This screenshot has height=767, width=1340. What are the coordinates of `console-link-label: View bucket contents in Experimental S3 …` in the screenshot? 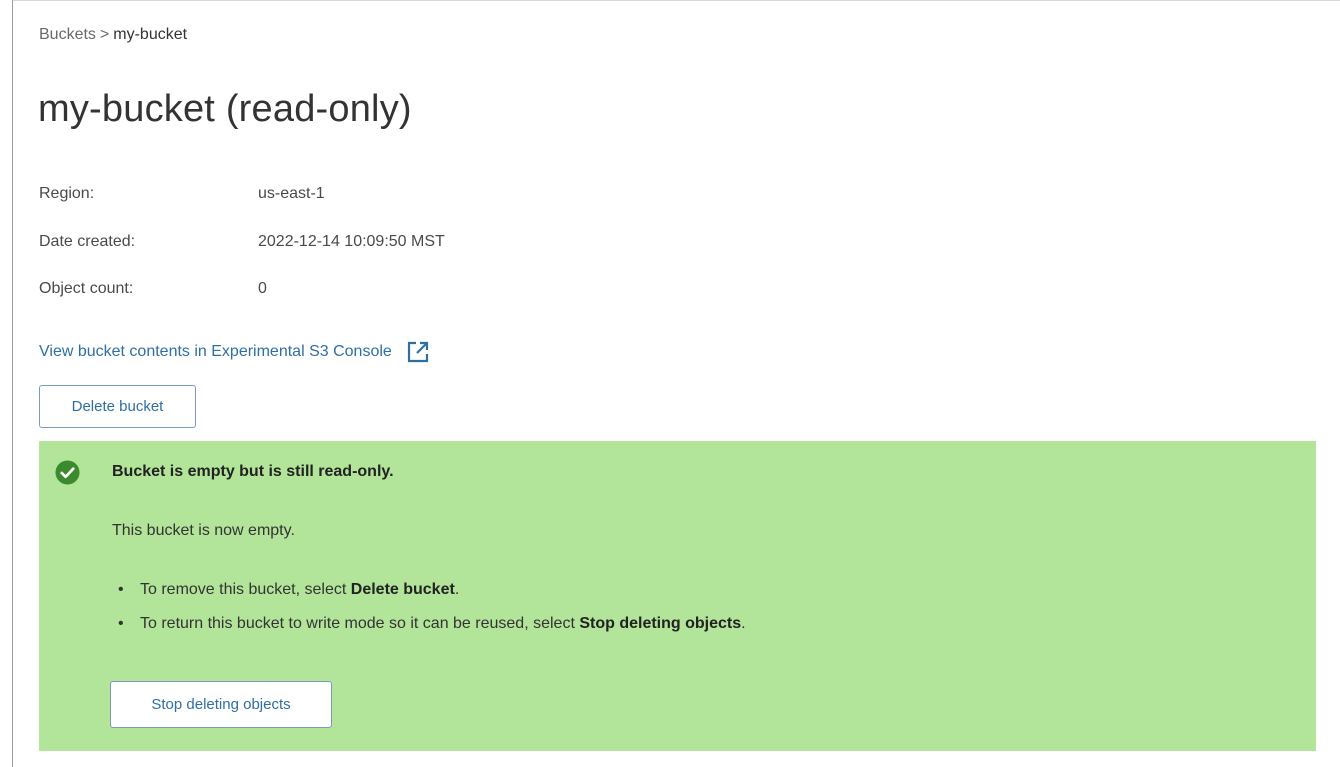 It's located at (215, 351).